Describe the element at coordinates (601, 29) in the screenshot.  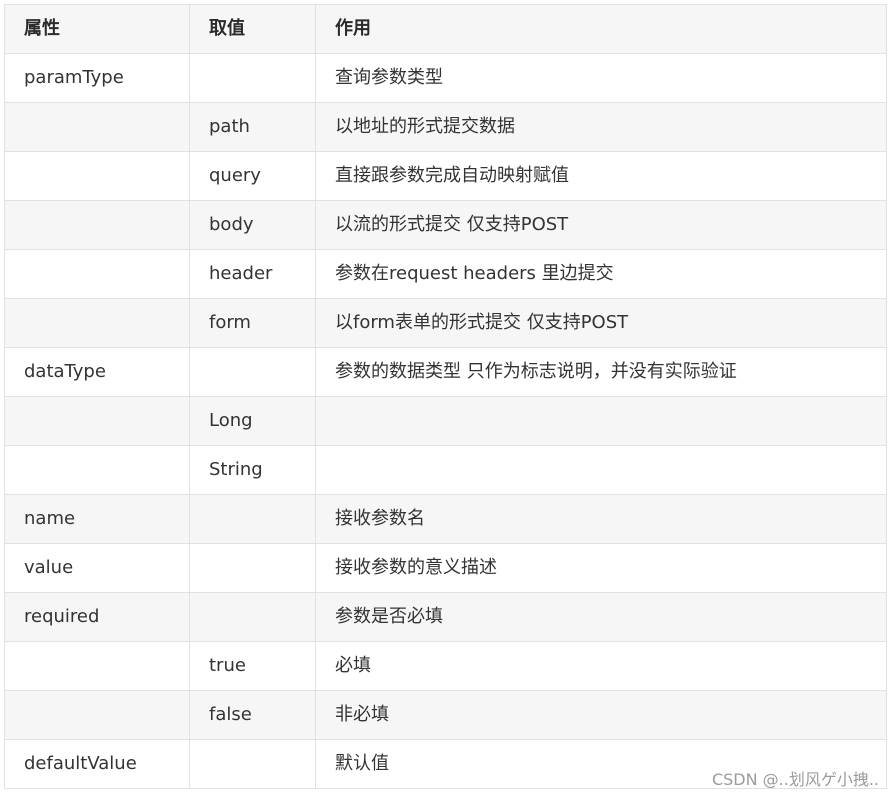
I see `header-purpose: 作用` at that location.